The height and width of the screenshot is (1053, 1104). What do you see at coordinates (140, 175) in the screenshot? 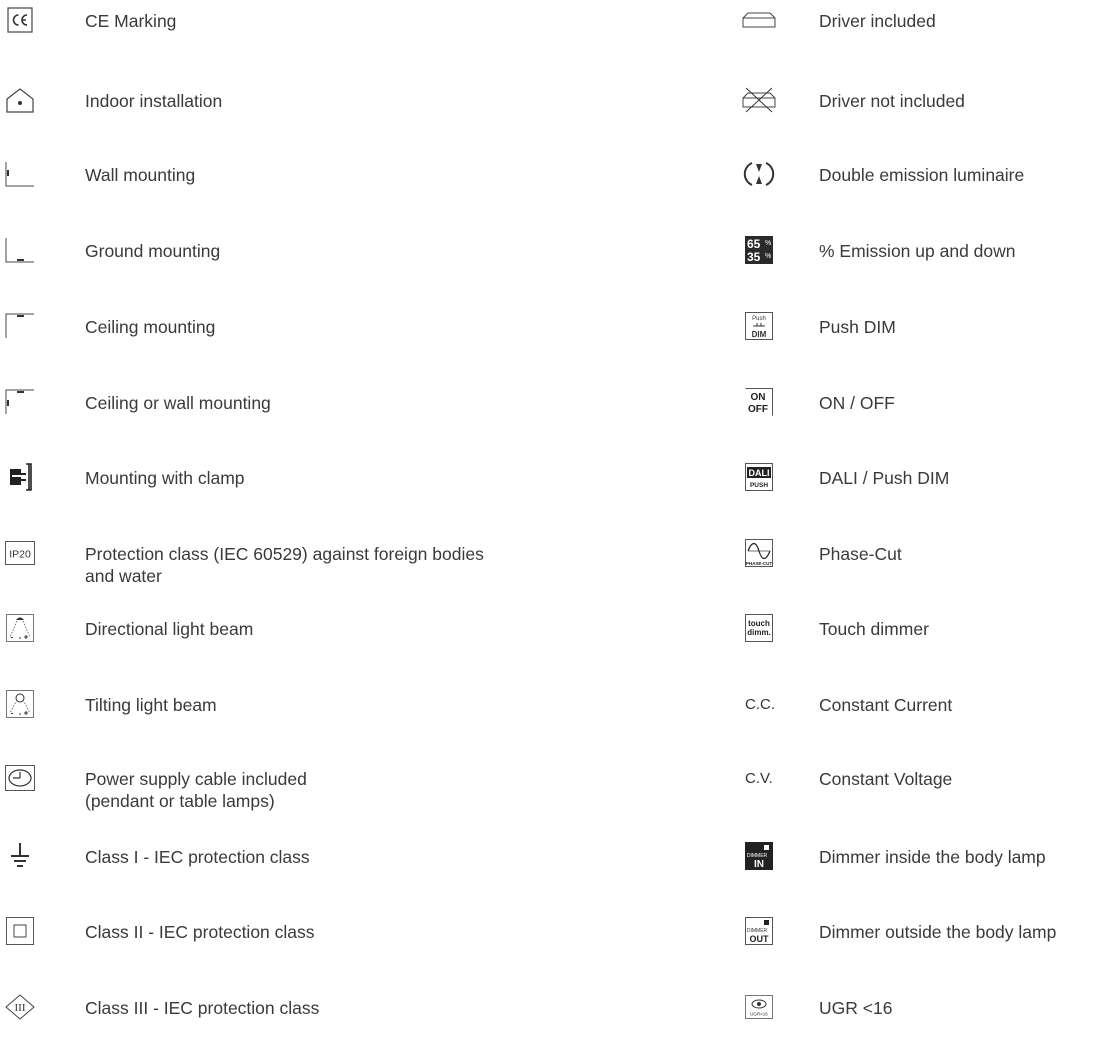
I see `legend-label: Wall mounting` at bounding box center [140, 175].